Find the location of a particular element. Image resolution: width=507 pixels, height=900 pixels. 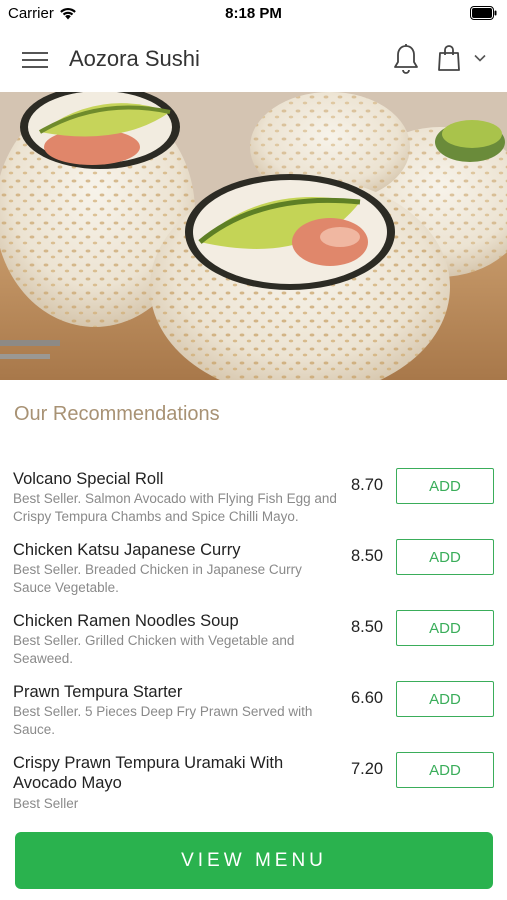

chevron-down-icon is located at coordinates (480, 58).